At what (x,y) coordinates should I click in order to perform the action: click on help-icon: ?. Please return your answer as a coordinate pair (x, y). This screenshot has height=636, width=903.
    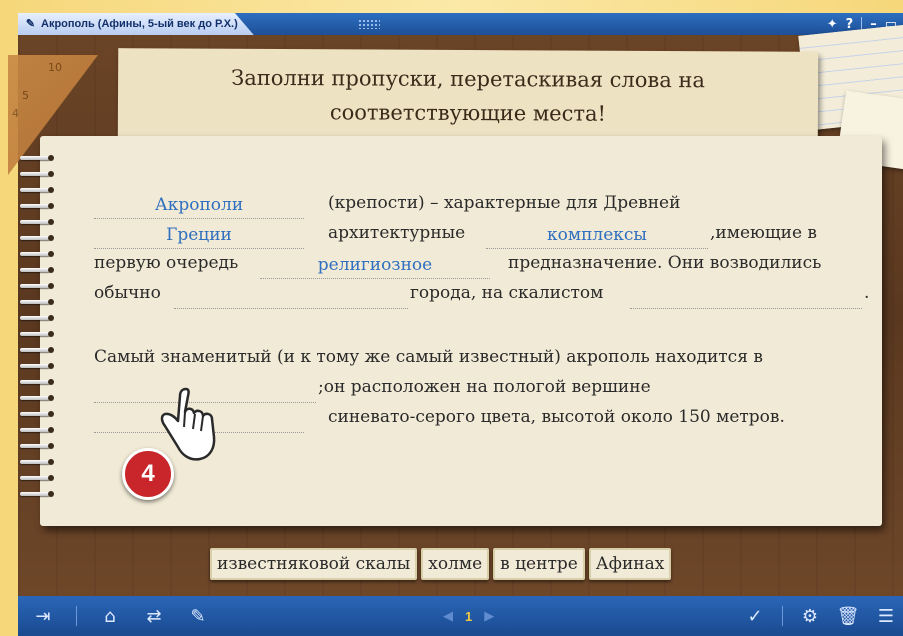
    Looking at the image, I should click on (850, 24).